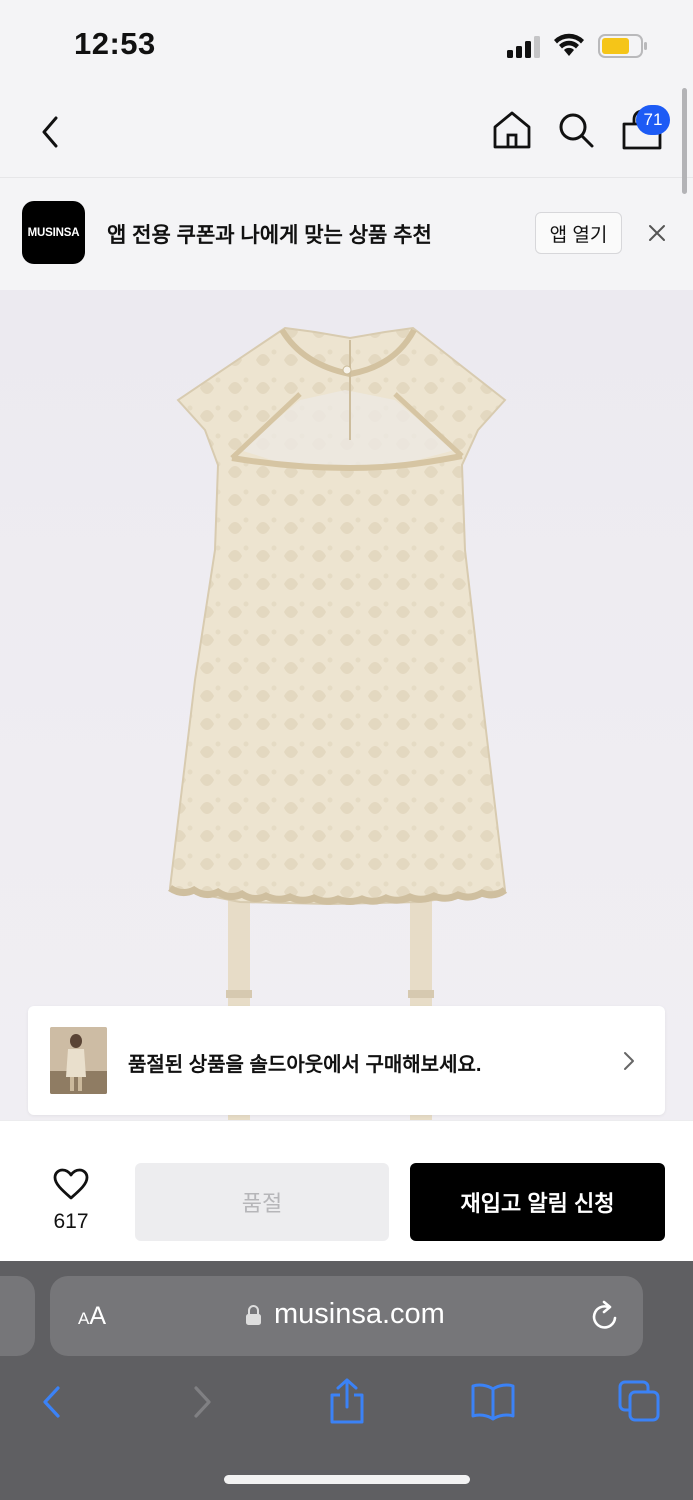  I want to click on soldout-promo-card: 품절된 상품을 솔드아웃에서 구매해보세요., so click(346, 1060).